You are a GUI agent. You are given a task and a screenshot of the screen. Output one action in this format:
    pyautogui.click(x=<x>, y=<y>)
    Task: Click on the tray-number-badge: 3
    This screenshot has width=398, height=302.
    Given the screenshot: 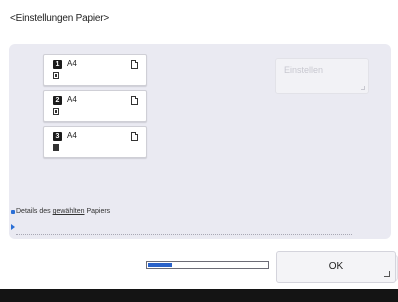 What is the action you would take?
    pyautogui.click(x=57, y=136)
    